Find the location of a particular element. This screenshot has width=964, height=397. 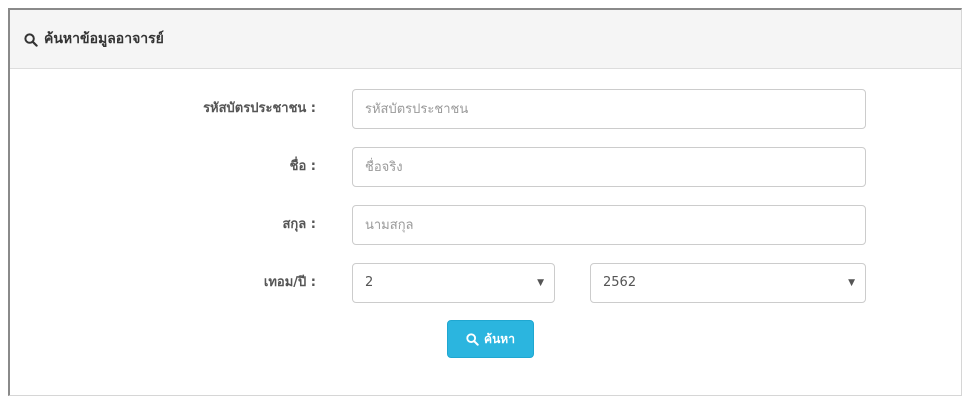

term-select: 2 ▼ is located at coordinates (453, 283).